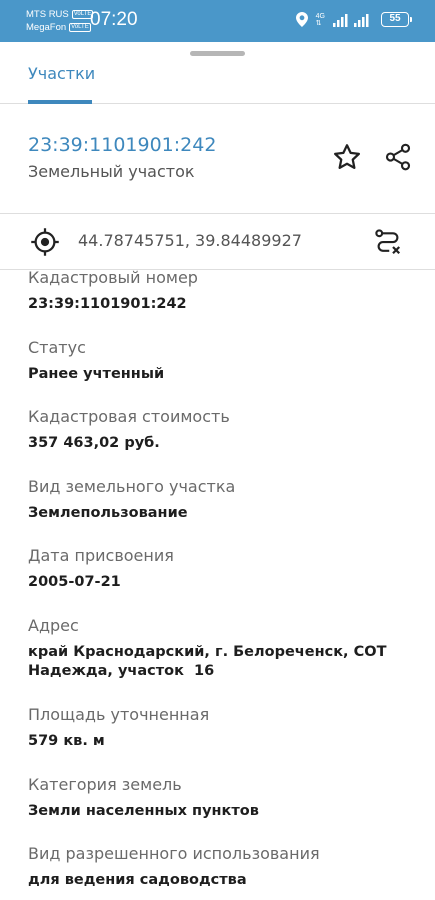  I want to click on network-arrows: ⇅, so click(318, 23).